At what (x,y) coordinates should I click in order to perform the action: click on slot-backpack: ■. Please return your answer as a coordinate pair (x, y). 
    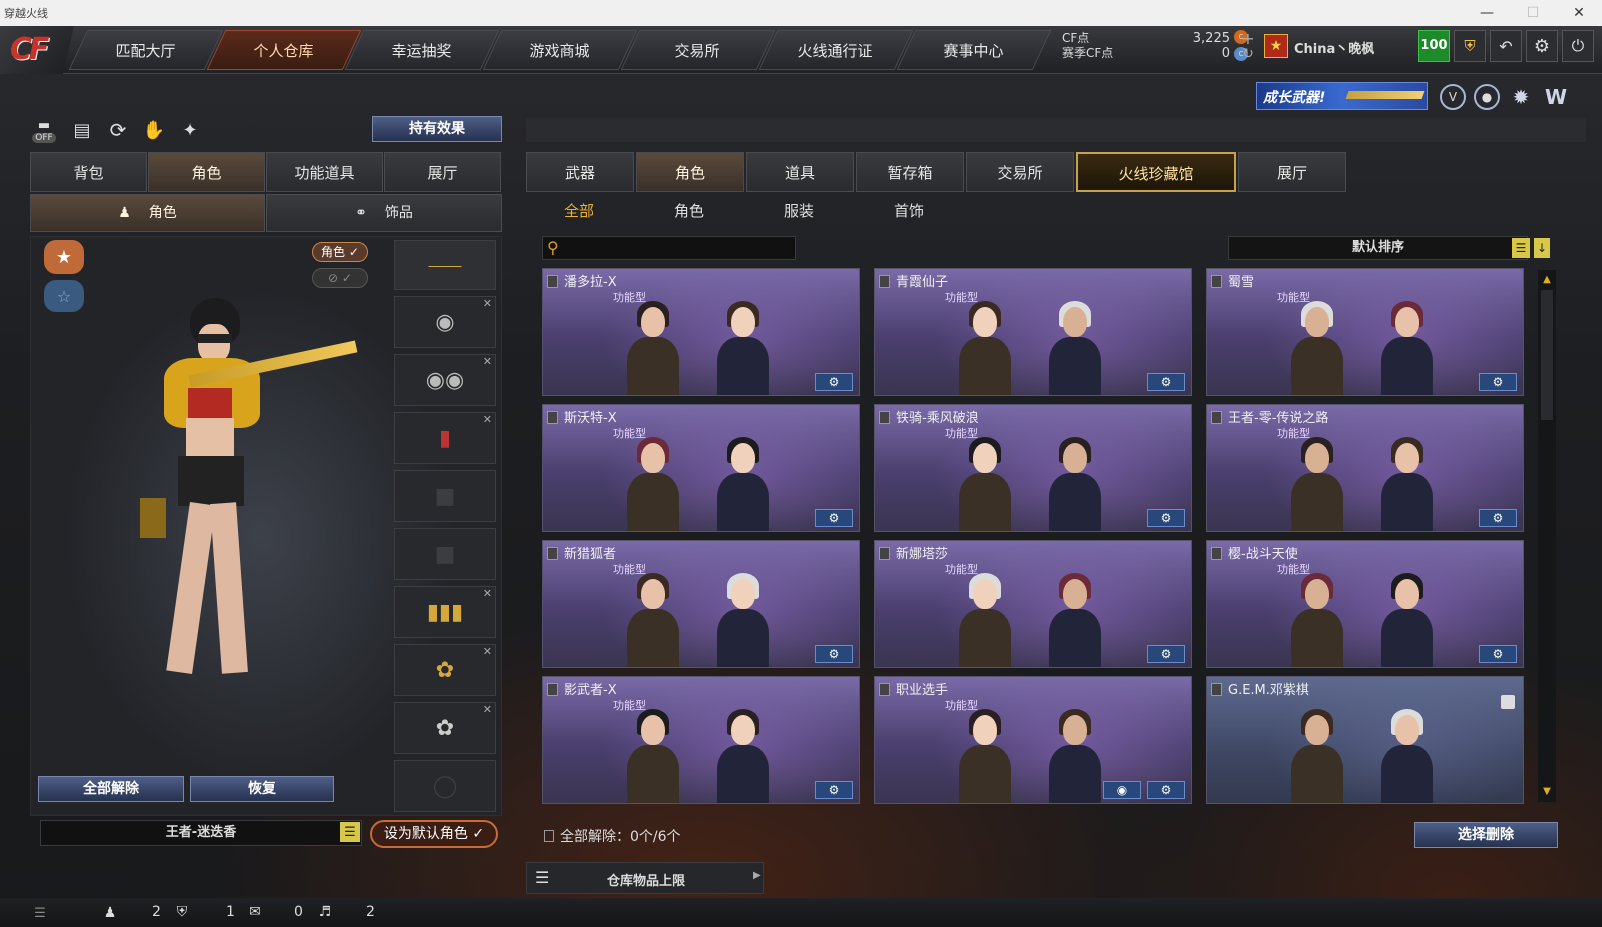
    Looking at the image, I should click on (445, 496).